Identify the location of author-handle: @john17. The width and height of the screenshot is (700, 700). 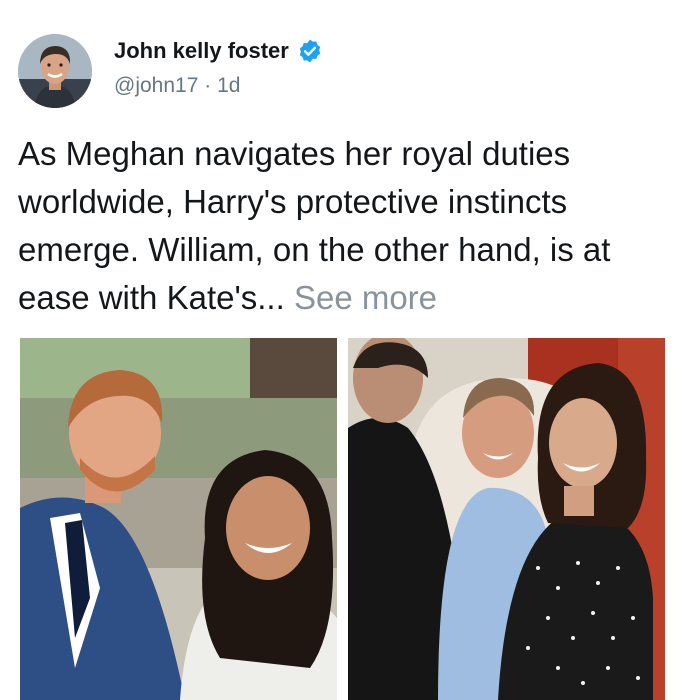
(156, 85).